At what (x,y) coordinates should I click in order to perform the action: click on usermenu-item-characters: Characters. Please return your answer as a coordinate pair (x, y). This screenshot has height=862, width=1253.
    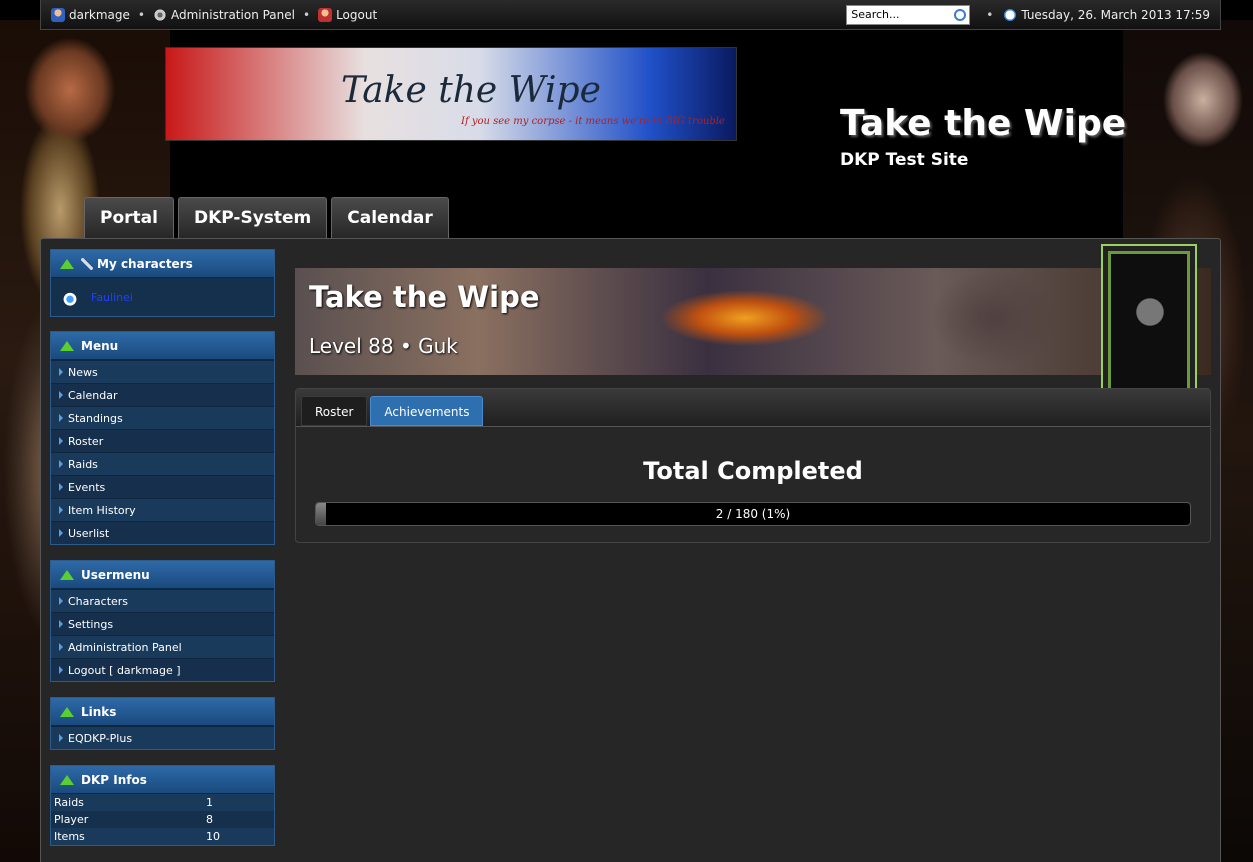
    Looking at the image, I should click on (162, 600).